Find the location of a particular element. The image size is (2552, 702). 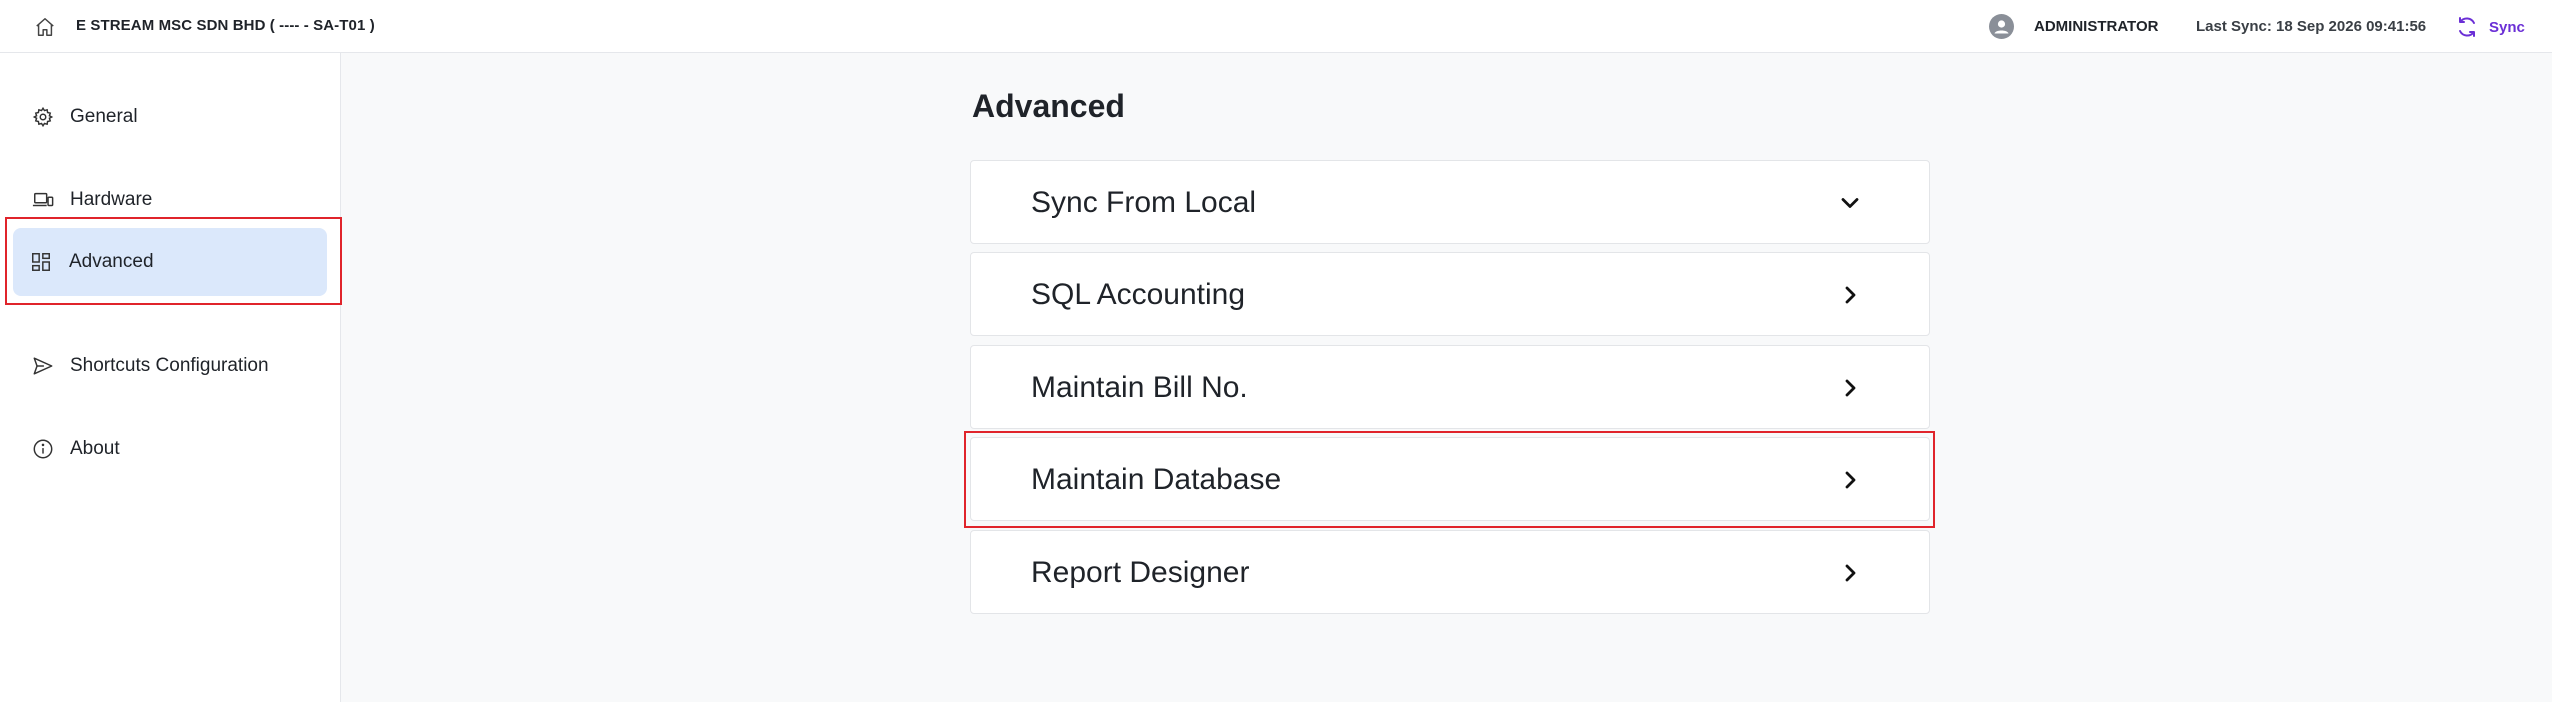

row-label: Maintain Database is located at coordinates (1156, 479).